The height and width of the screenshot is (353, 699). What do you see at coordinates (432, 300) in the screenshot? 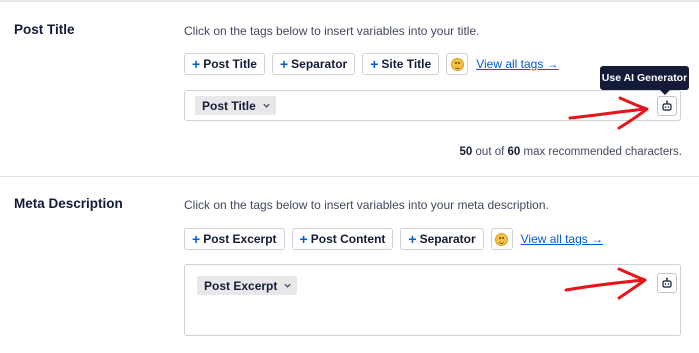
I see `meta-description-editor: Post Excerpt` at bounding box center [432, 300].